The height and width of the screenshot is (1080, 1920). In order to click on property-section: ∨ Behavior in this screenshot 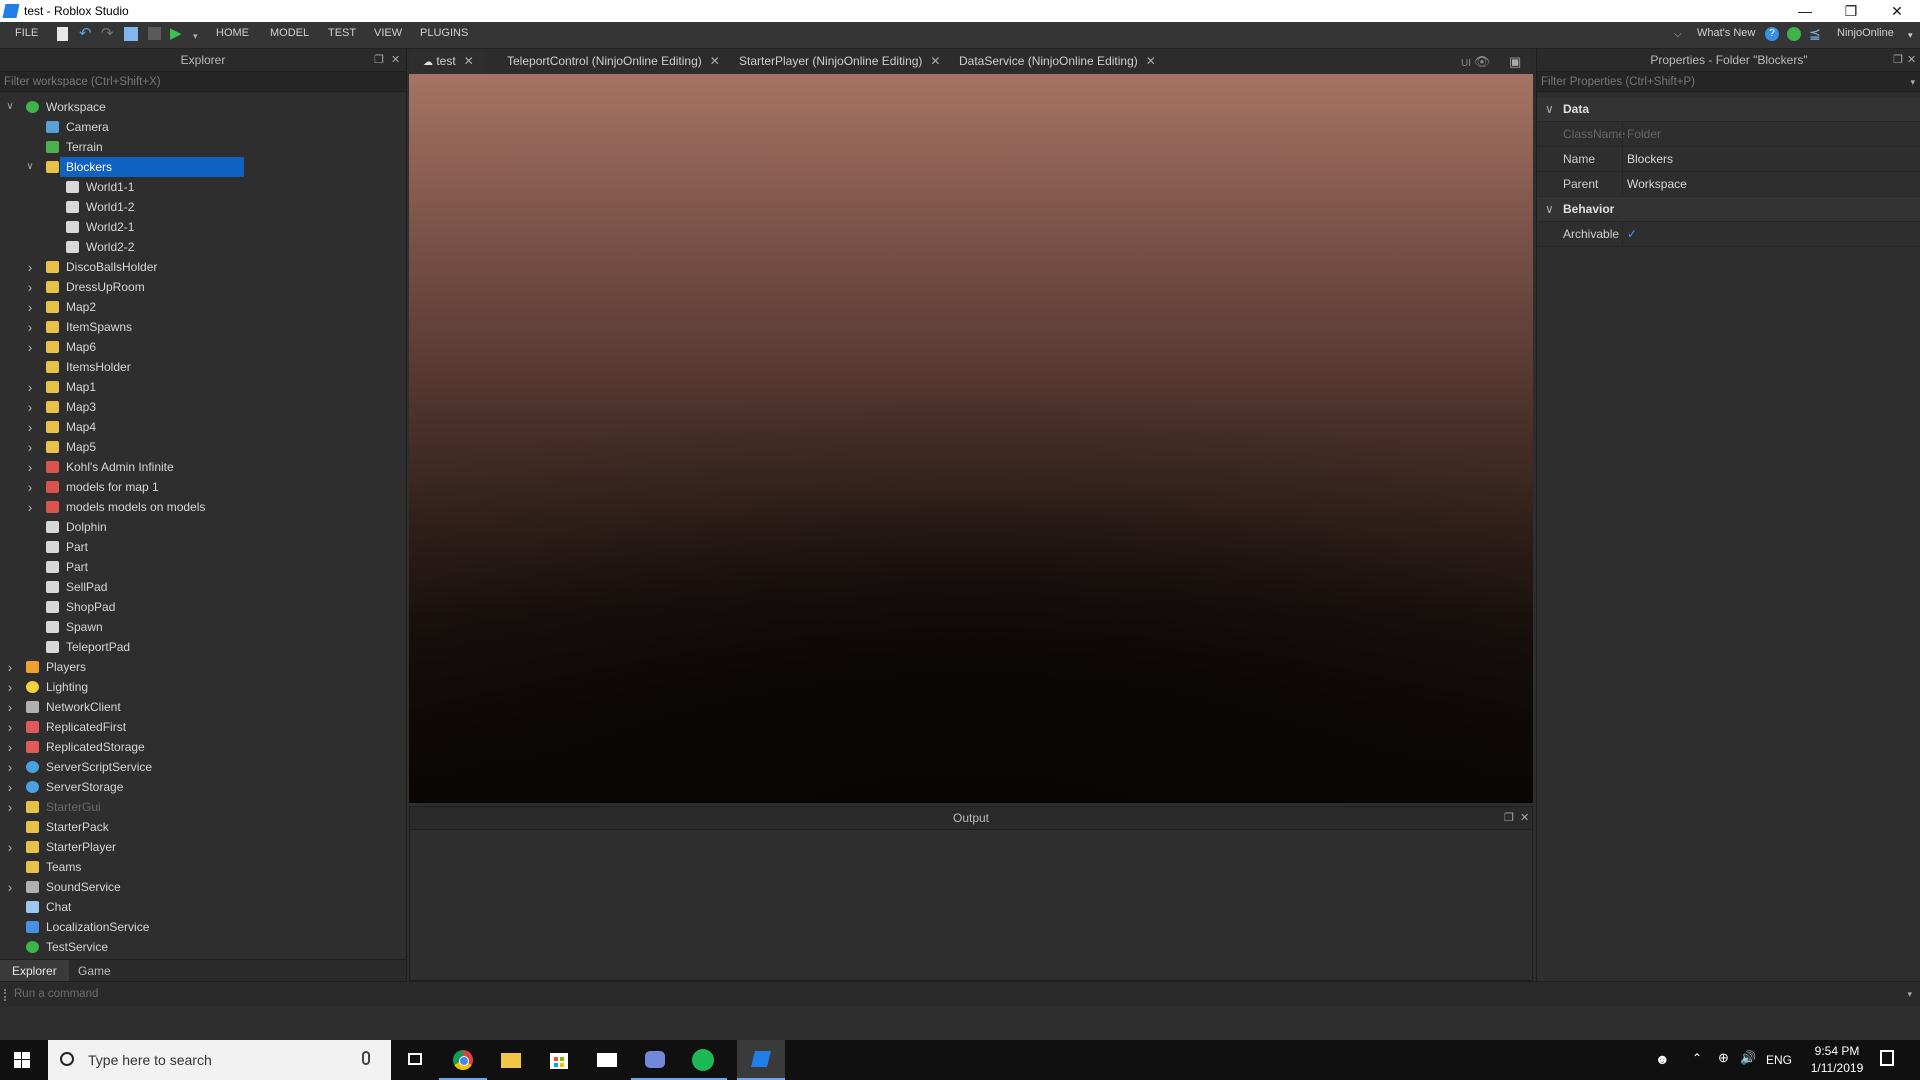, I will do `click(1728, 209)`.